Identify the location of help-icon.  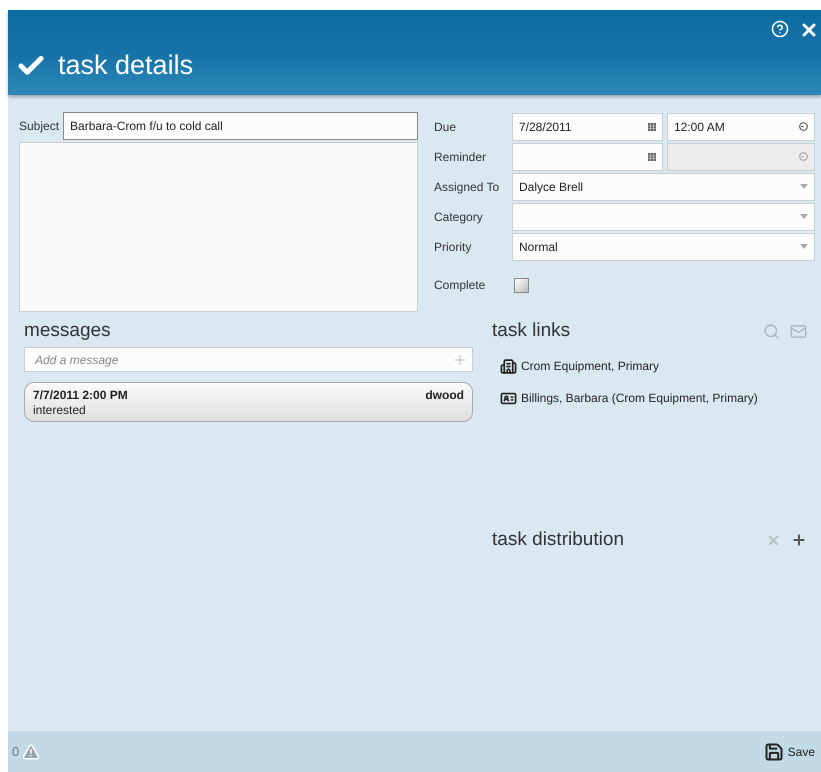
(780, 29).